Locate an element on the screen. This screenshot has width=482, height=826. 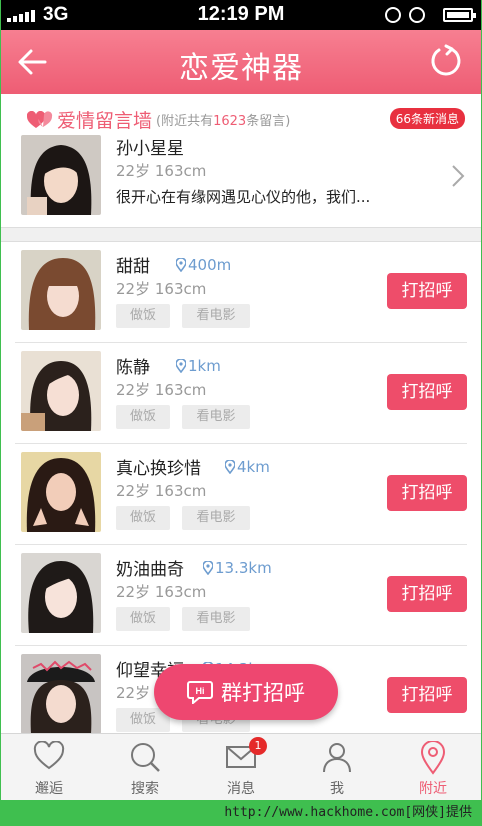
chevron-right-icon is located at coordinates (458, 176).